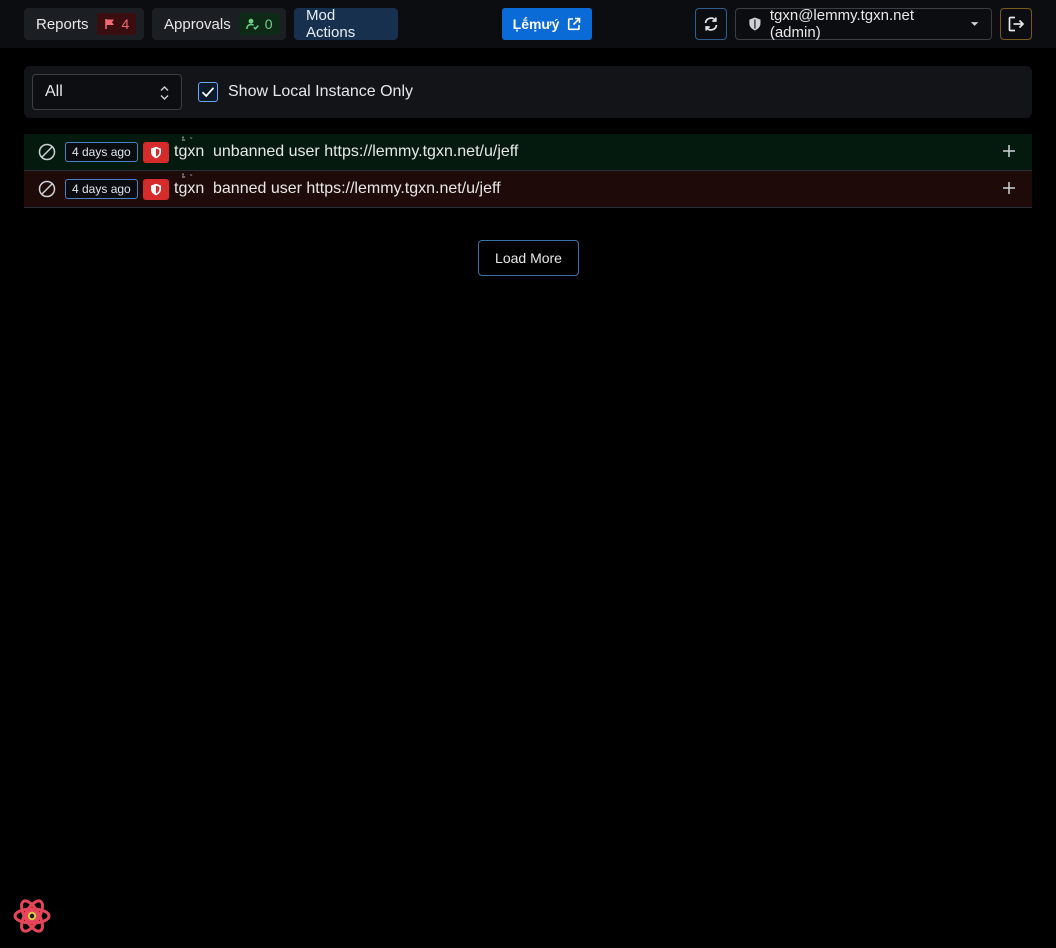 This screenshot has width=1056, height=948. I want to click on select-arrows-icon, so click(164, 93).